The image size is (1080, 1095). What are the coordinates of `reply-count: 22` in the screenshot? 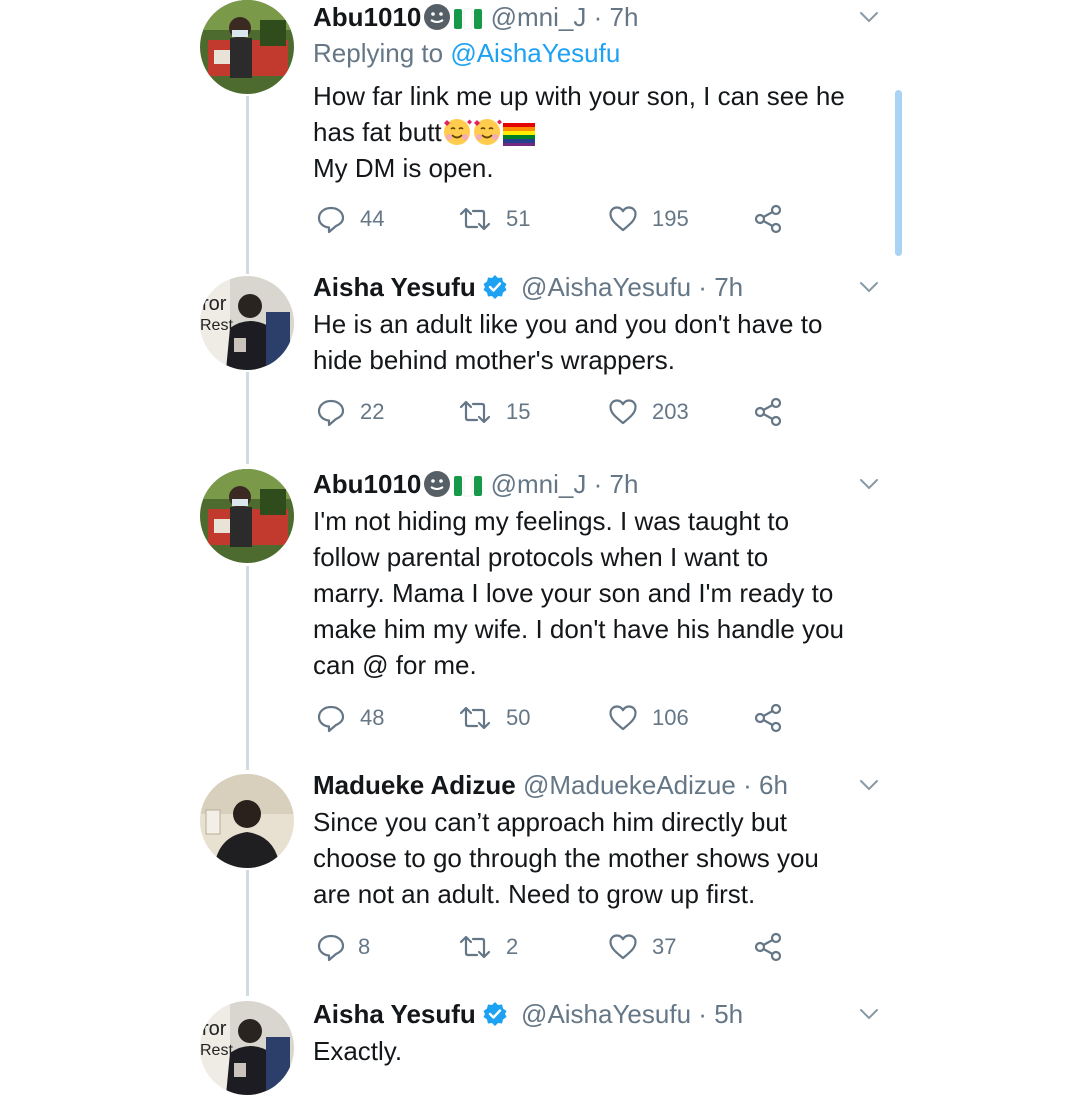 It's located at (372, 411).